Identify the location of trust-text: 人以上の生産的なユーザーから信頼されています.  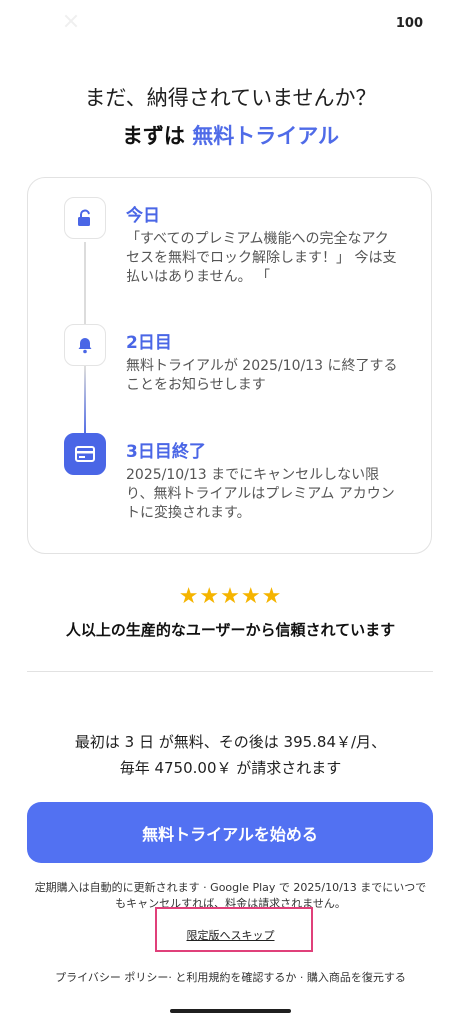
(230, 630).